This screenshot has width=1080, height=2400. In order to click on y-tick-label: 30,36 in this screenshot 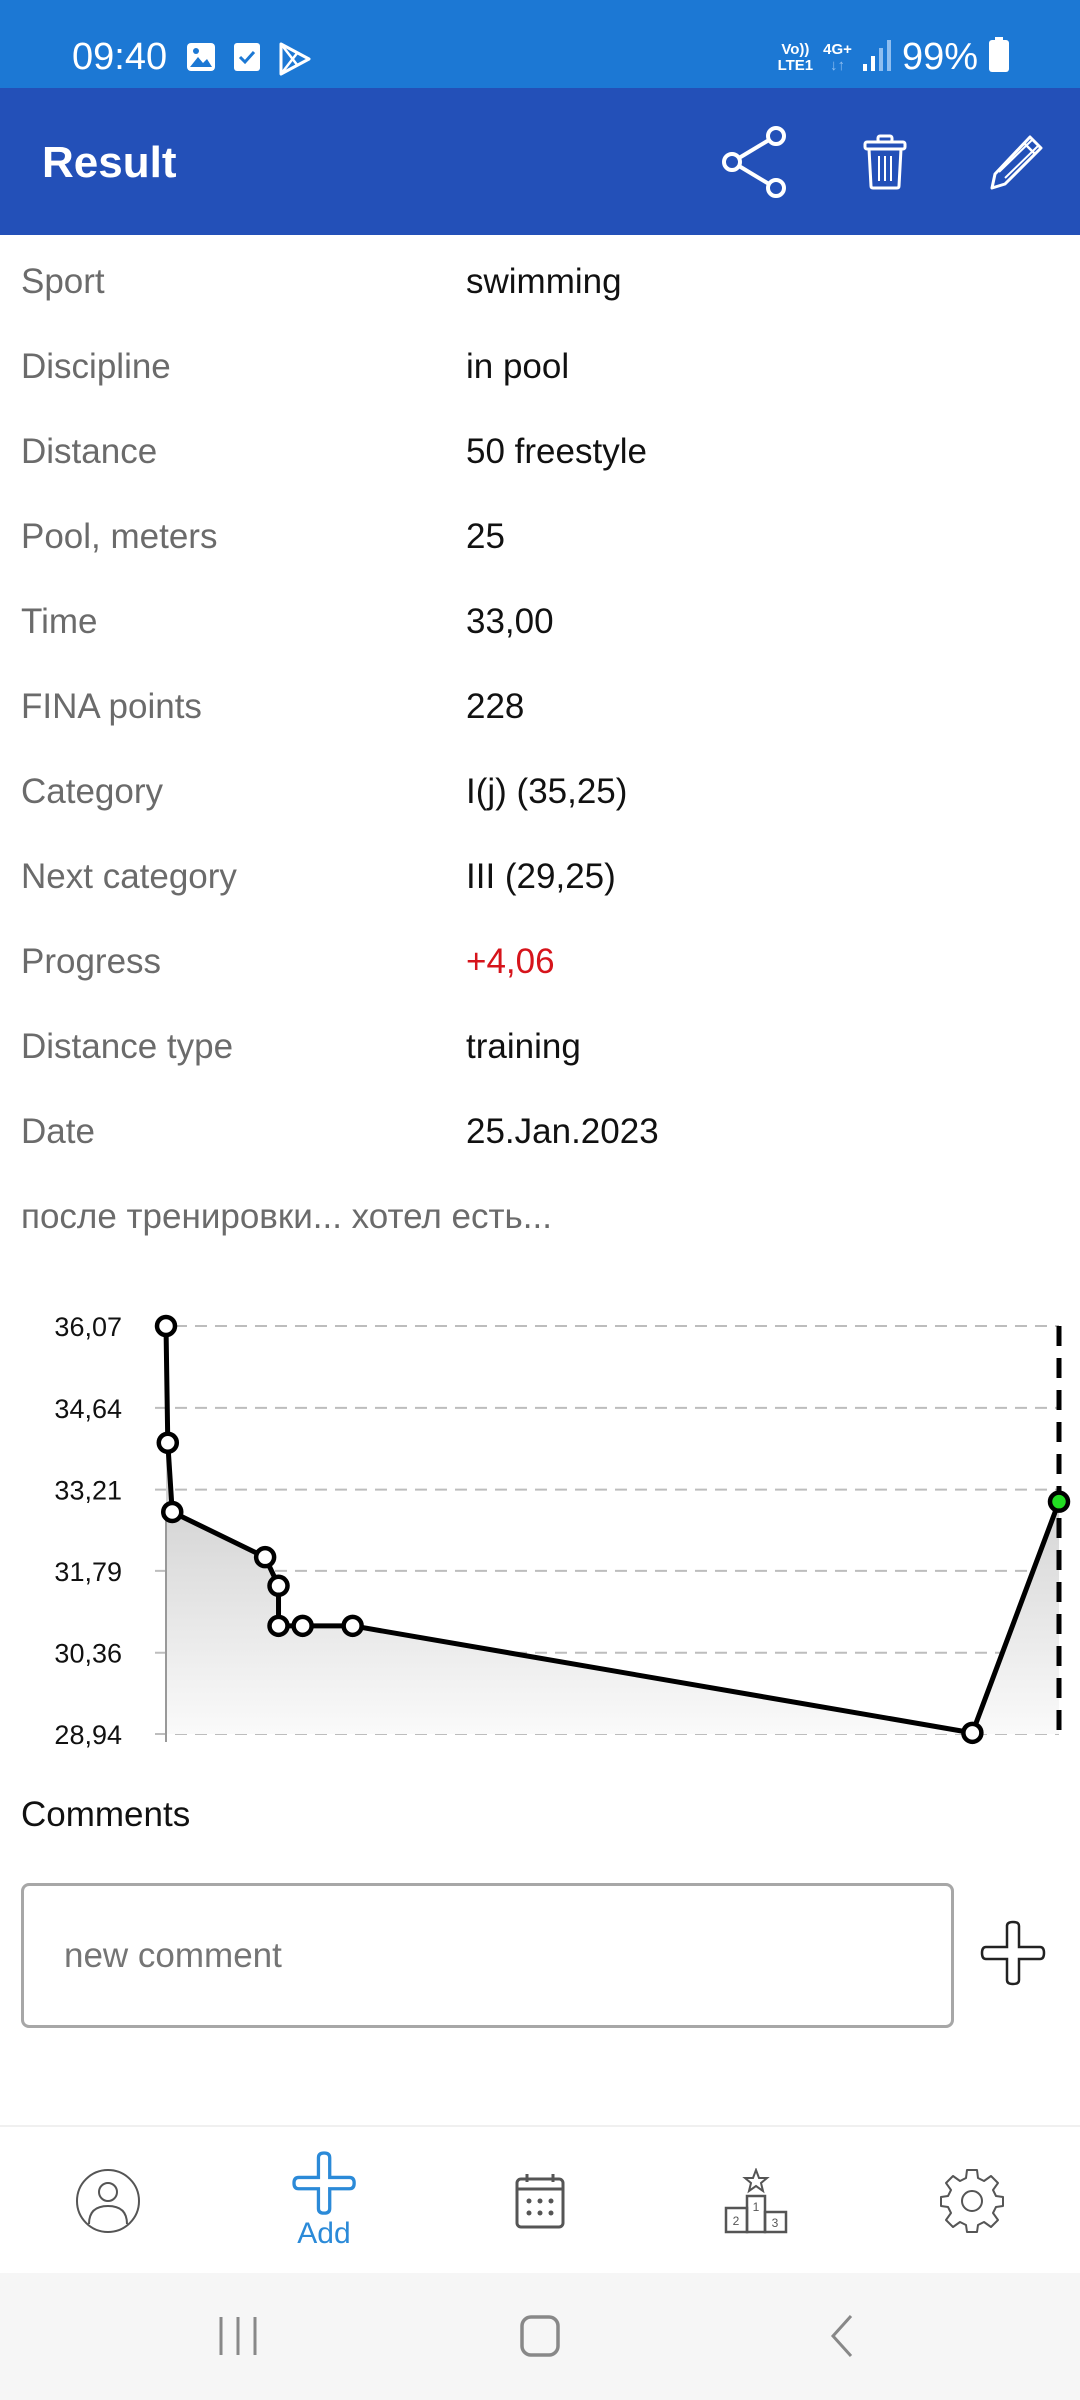, I will do `click(88, 1654)`.